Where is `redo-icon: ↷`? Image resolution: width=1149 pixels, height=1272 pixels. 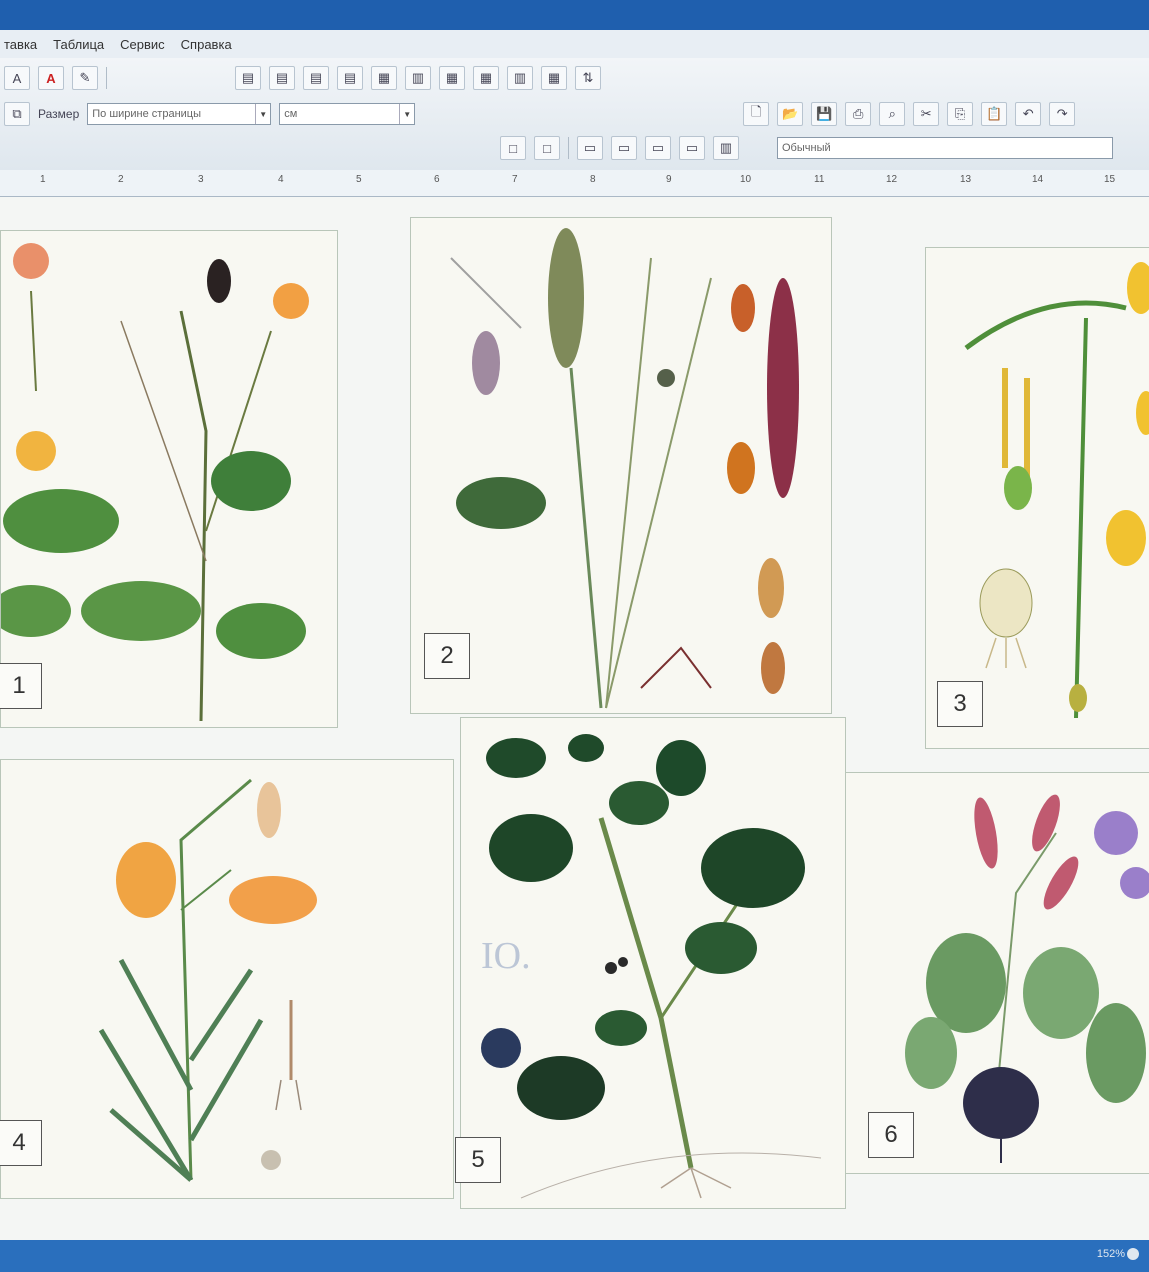
redo-icon: ↷ is located at coordinates (1062, 114).